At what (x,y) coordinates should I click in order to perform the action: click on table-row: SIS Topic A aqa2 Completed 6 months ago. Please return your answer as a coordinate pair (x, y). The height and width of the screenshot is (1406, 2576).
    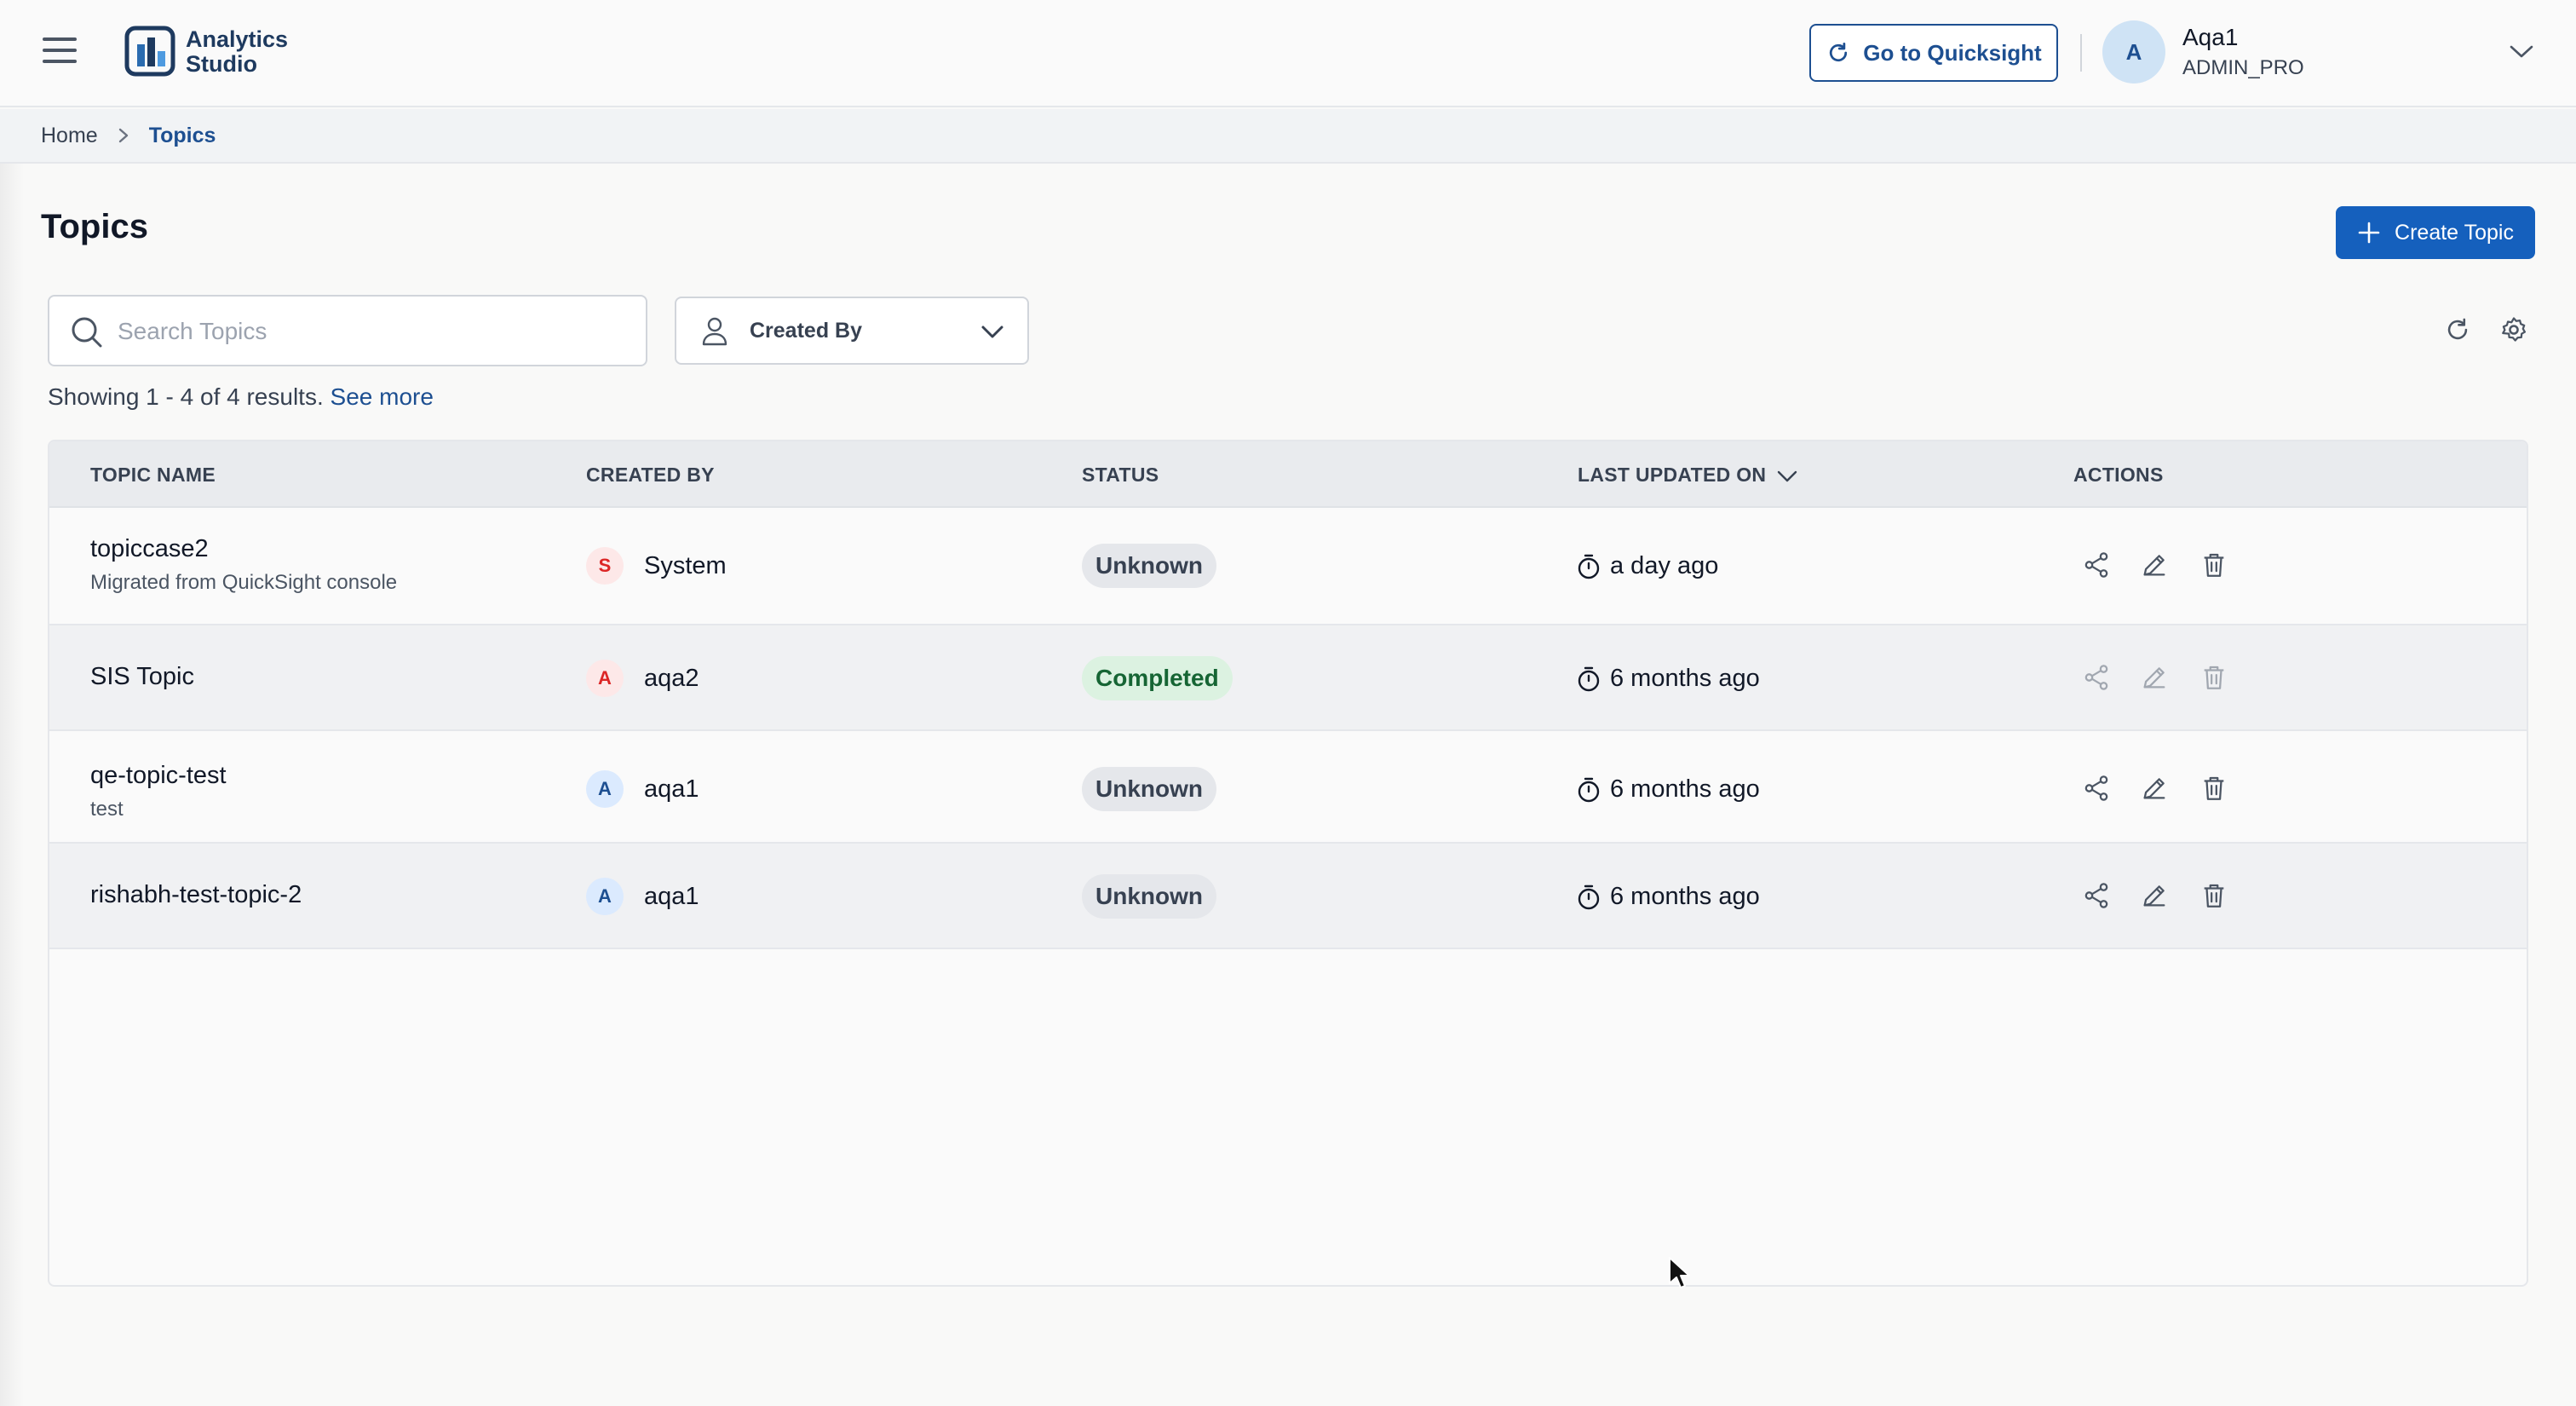
    Looking at the image, I should click on (1288, 678).